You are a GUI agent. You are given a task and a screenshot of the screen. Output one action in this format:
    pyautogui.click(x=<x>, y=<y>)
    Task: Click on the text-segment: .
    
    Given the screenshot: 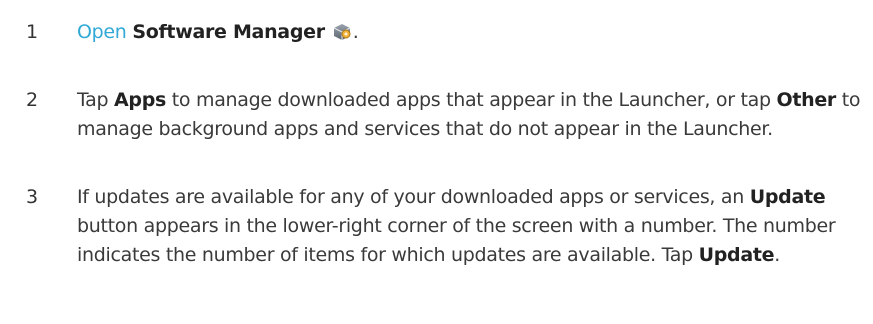 What is the action you would take?
    pyautogui.click(x=777, y=255)
    